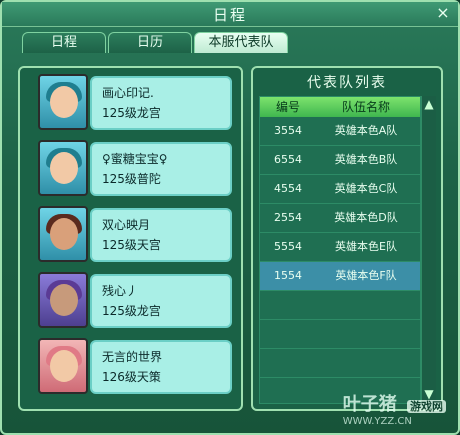 The image size is (460, 435). What do you see at coordinates (366, 275) in the screenshot?
I see `row-team-name: 英雄本色F队` at bounding box center [366, 275].